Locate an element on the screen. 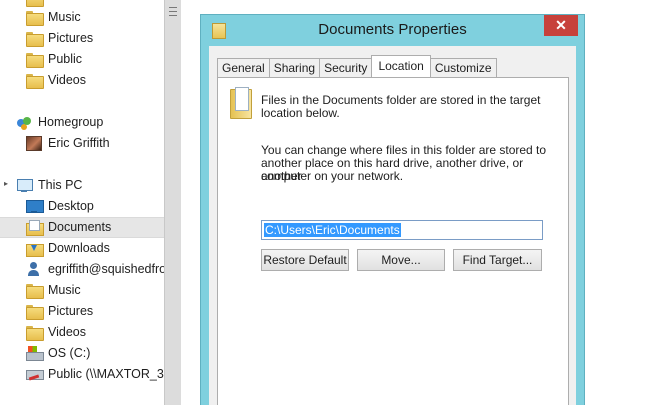 The width and height of the screenshot is (645, 405). nav-item-egriffith: egriffith@squishedfro is located at coordinates (82, 269).